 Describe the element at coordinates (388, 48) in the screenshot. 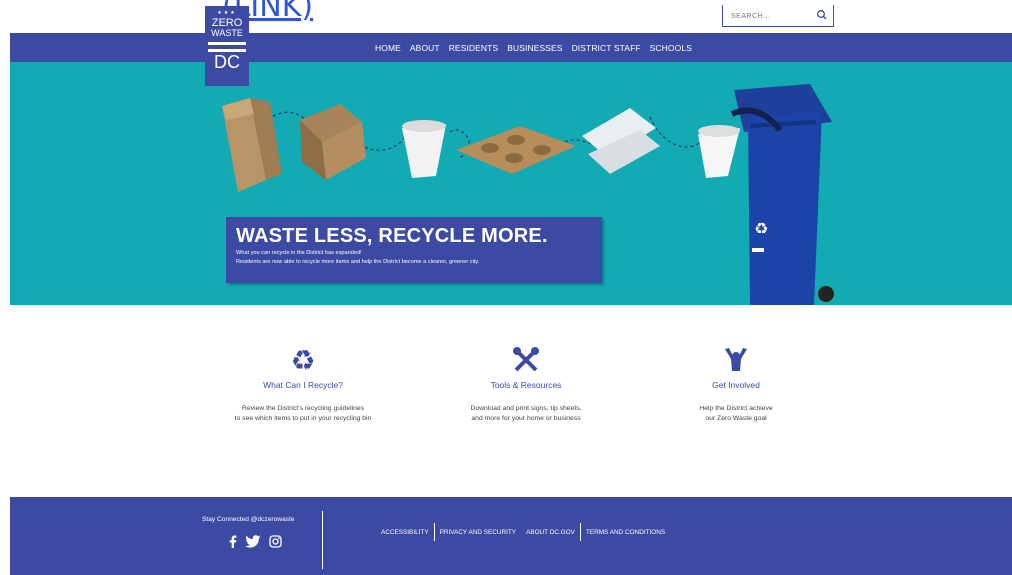

I see `nav-home: HOME` at that location.